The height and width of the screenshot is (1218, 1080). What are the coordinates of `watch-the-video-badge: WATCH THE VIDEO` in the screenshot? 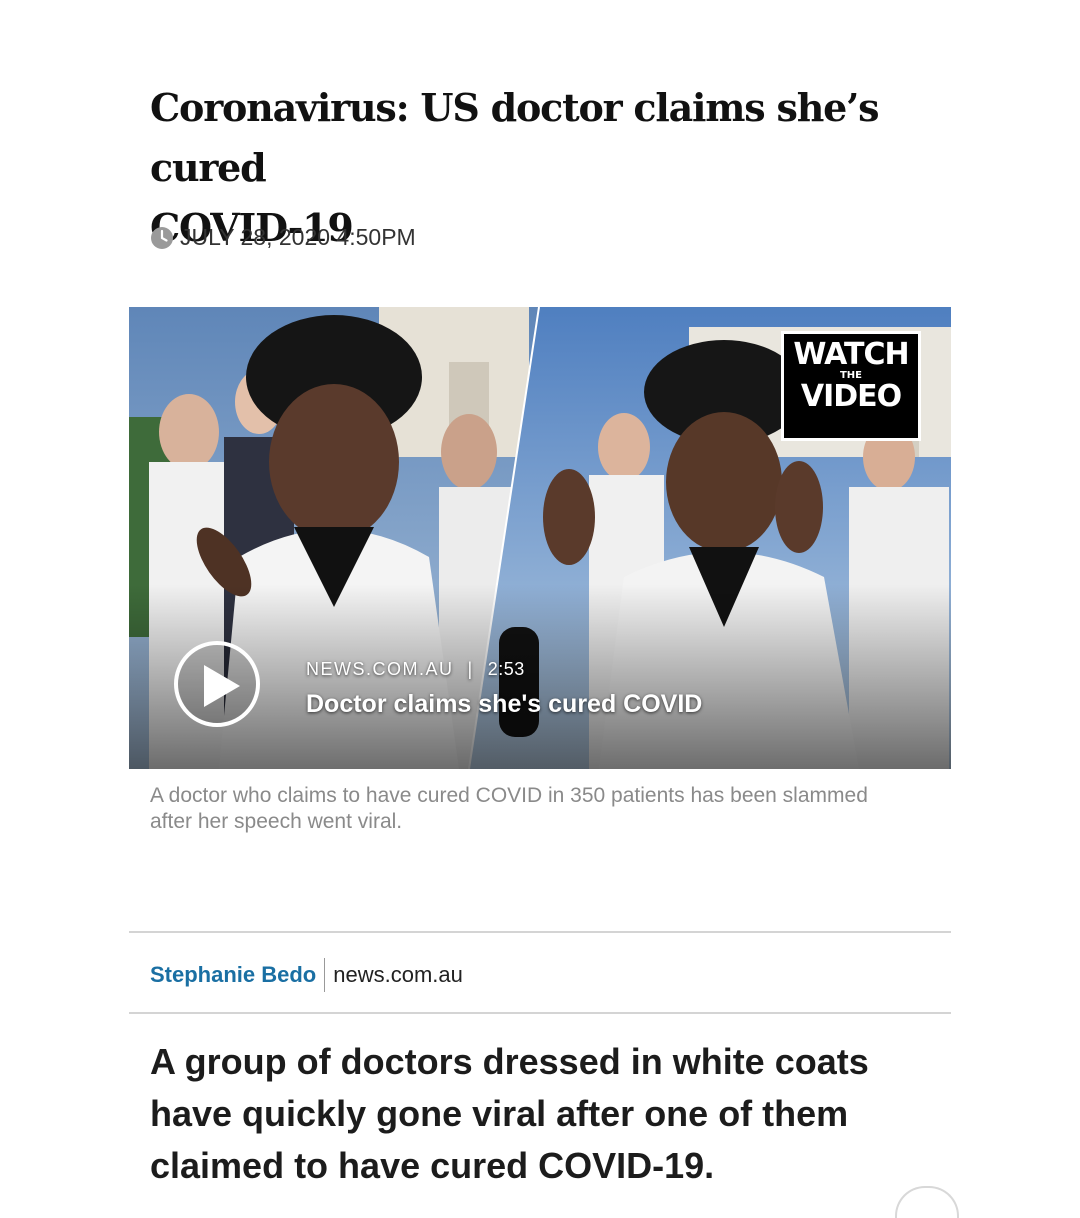 It's located at (851, 386).